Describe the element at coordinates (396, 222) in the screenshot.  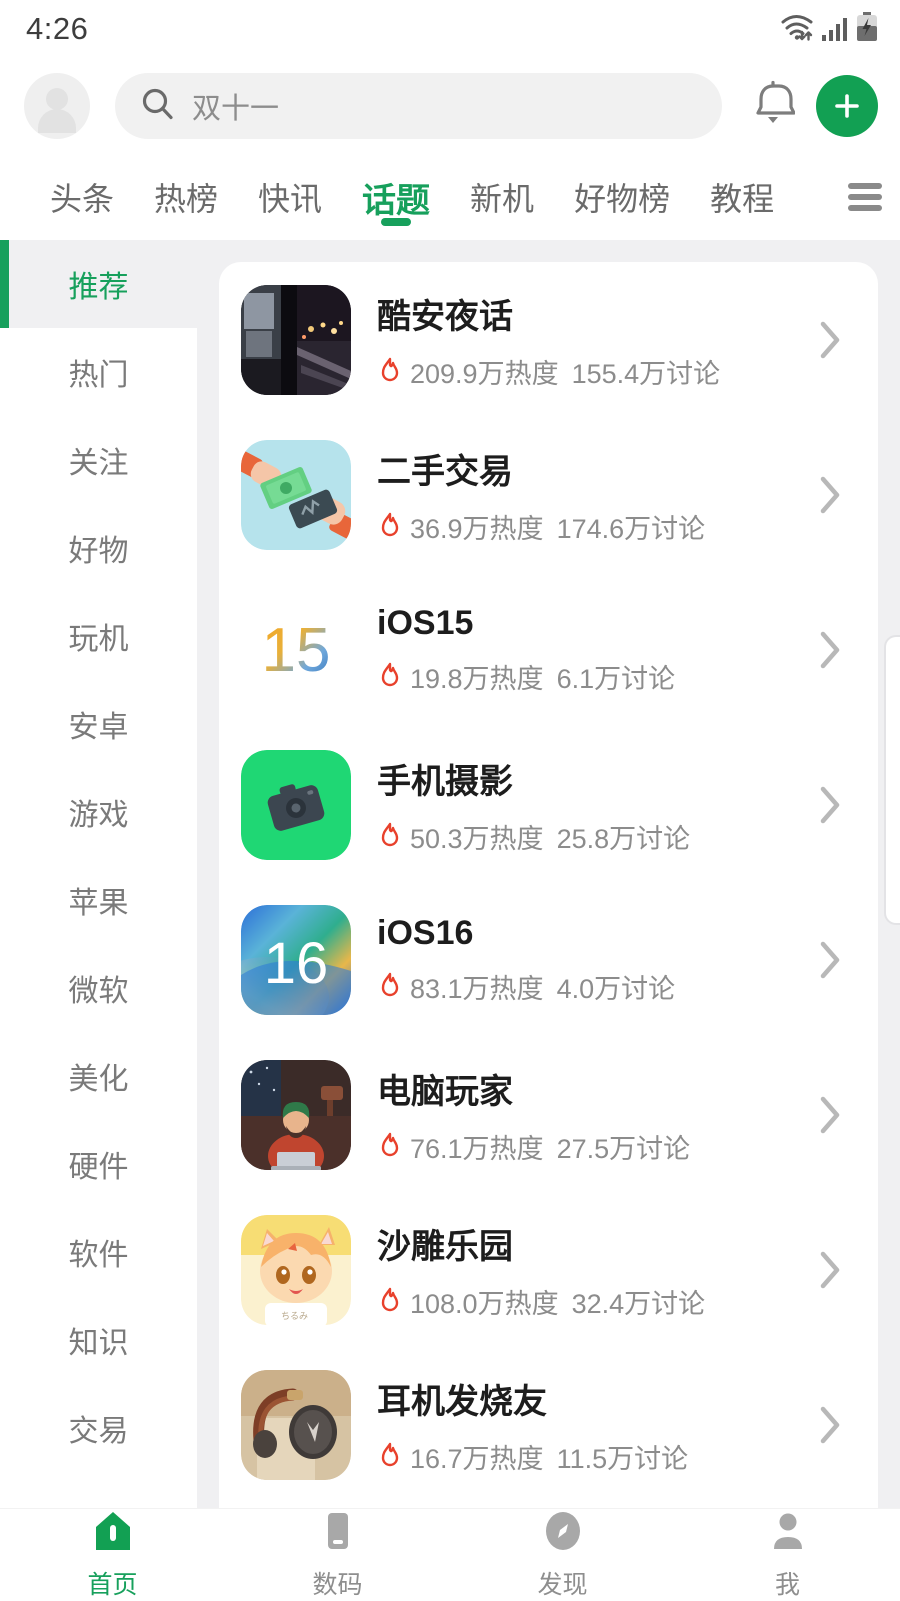
I see `tab-active-underline` at that location.